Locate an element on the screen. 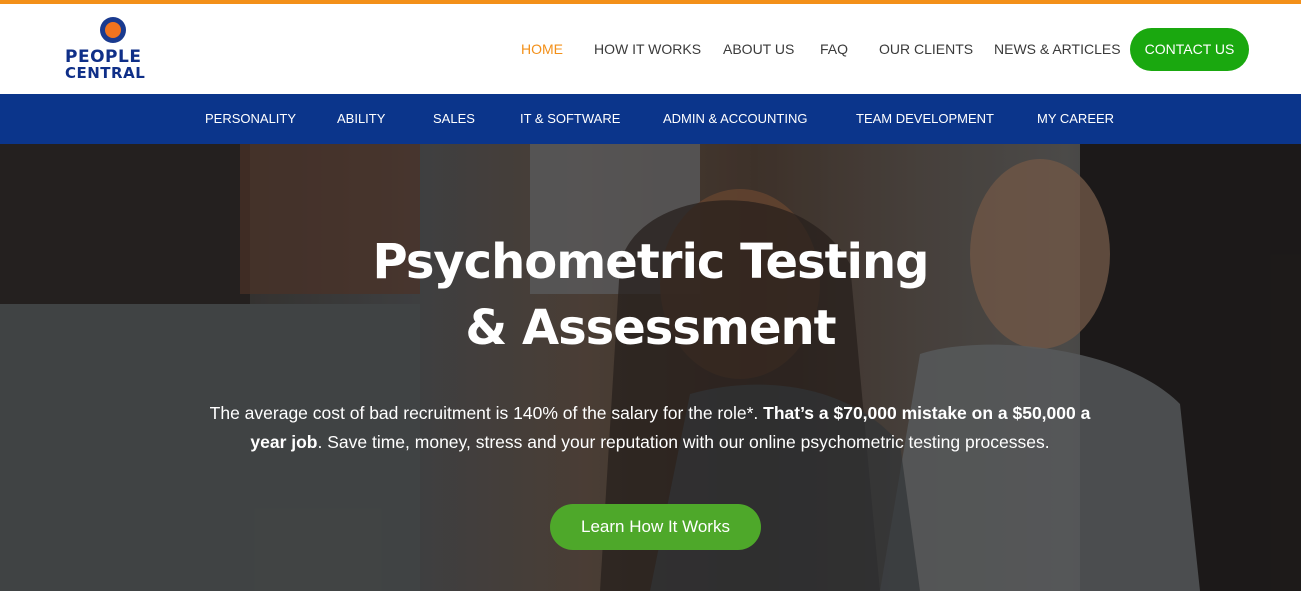  category-it-software: IT & SOFTWARE is located at coordinates (570, 118).